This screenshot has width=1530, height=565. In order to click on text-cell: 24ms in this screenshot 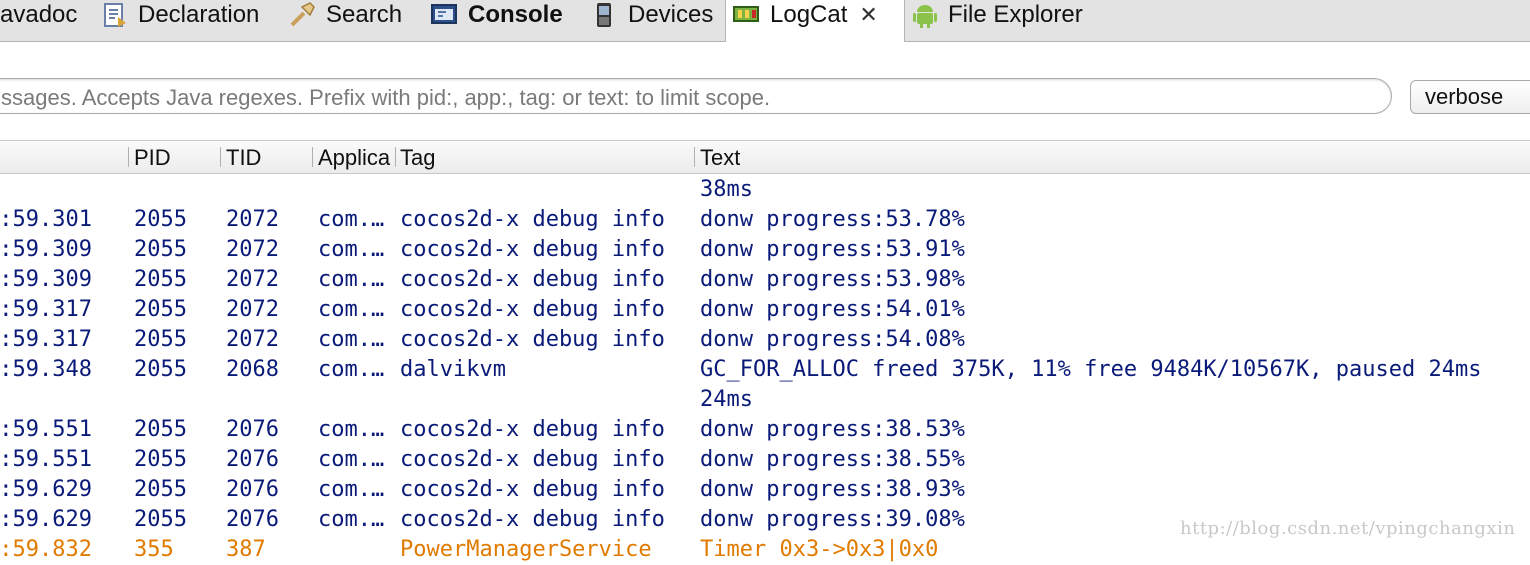, I will do `click(726, 399)`.